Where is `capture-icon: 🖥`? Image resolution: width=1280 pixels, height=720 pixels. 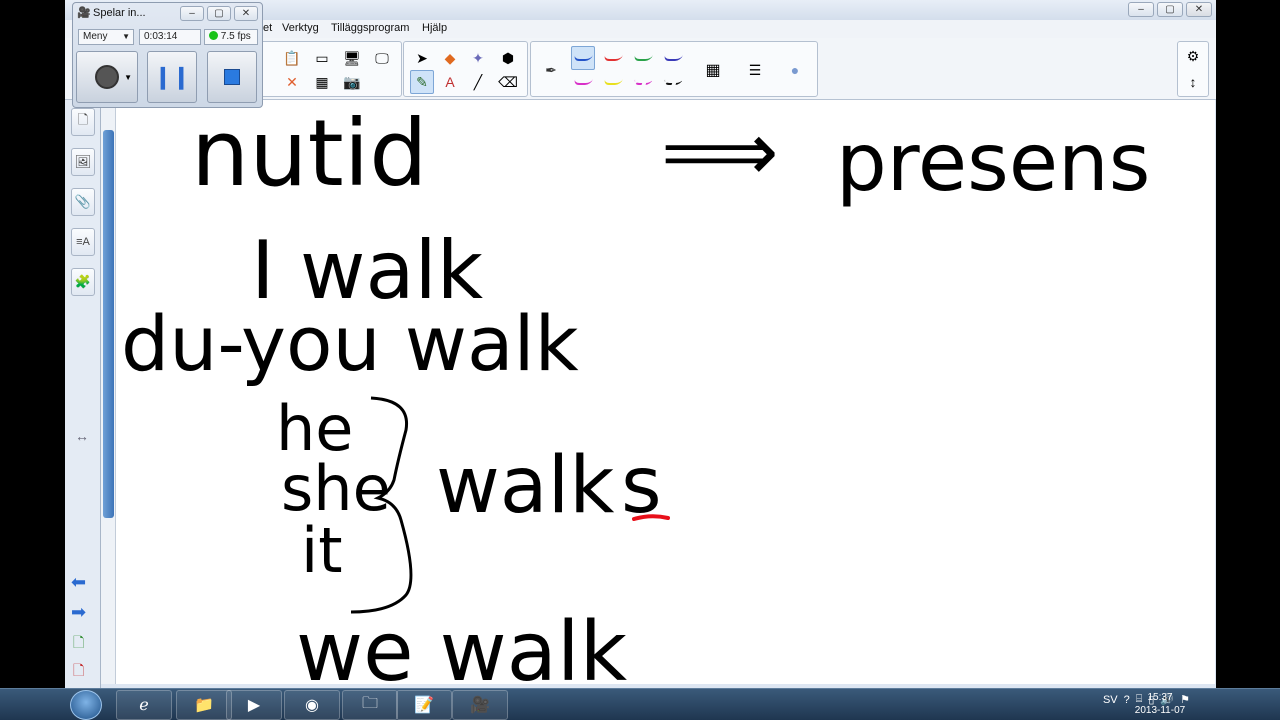 capture-icon: 🖥 is located at coordinates (352, 58).